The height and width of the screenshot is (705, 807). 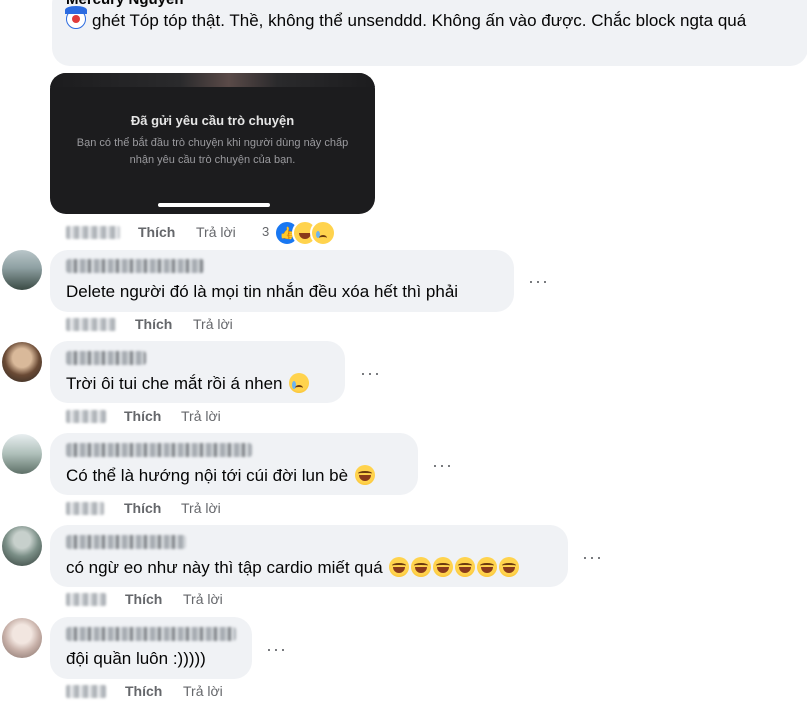 What do you see at coordinates (212, 120) in the screenshot?
I see `attachment-title: Đã gửi yêu cầu trò chuyện` at bounding box center [212, 120].